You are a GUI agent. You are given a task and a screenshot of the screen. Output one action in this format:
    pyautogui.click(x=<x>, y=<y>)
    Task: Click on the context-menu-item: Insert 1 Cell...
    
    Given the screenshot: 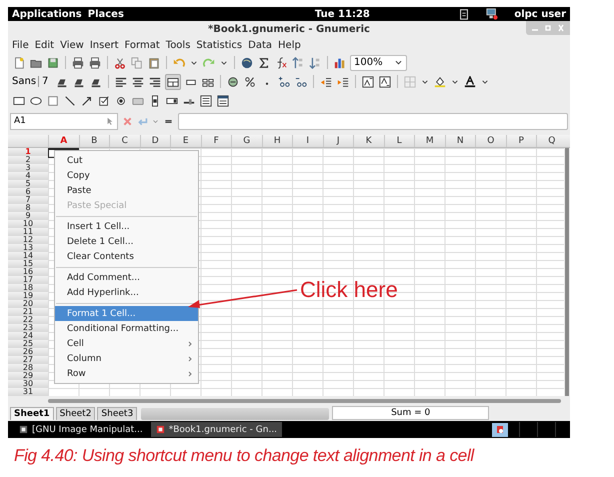 What is the action you would take?
    pyautogui.click(x=126, y=226)
    